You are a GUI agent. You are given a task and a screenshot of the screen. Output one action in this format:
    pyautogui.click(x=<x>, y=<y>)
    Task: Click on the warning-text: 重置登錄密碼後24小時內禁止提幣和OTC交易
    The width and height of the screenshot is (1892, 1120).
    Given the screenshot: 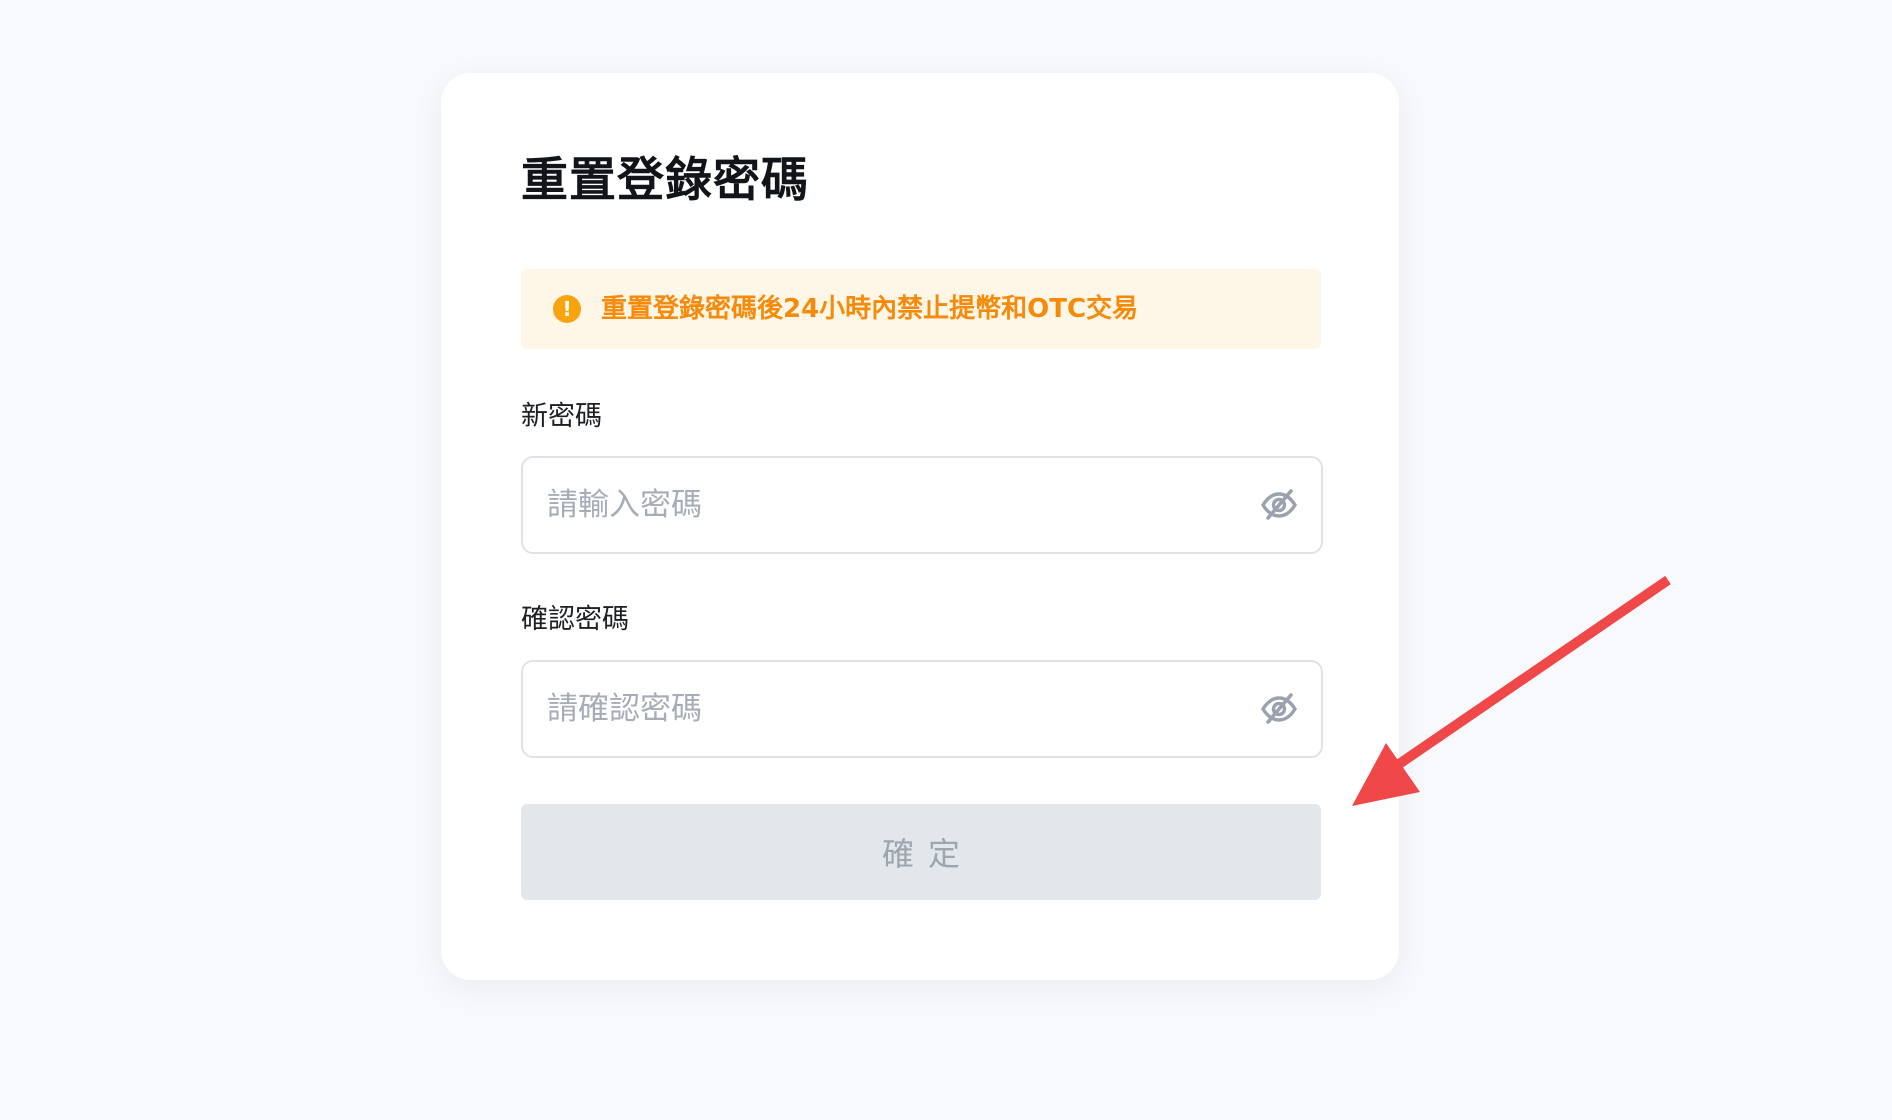 What is the action you would take?
    pyautogui.click(x=870, y=309)
    